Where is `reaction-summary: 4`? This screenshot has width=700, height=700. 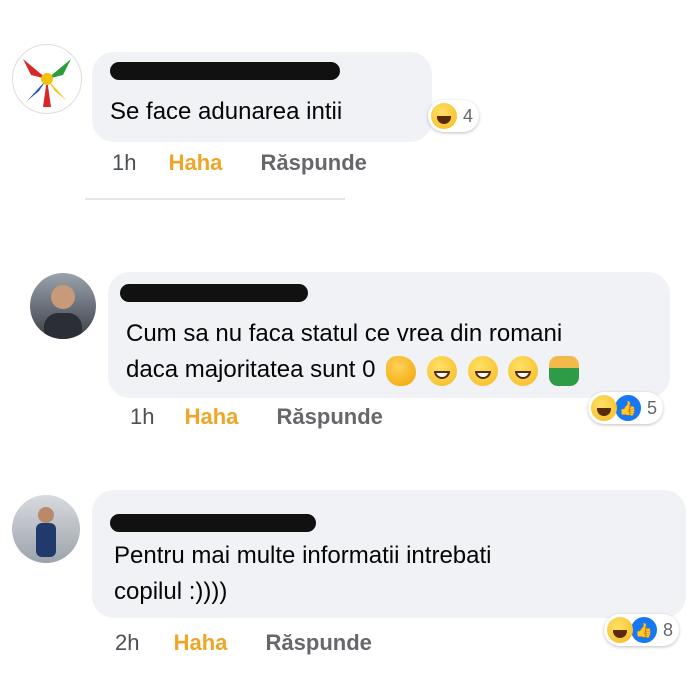 reaction-summary: 4 is located at coordinates (454, 116).